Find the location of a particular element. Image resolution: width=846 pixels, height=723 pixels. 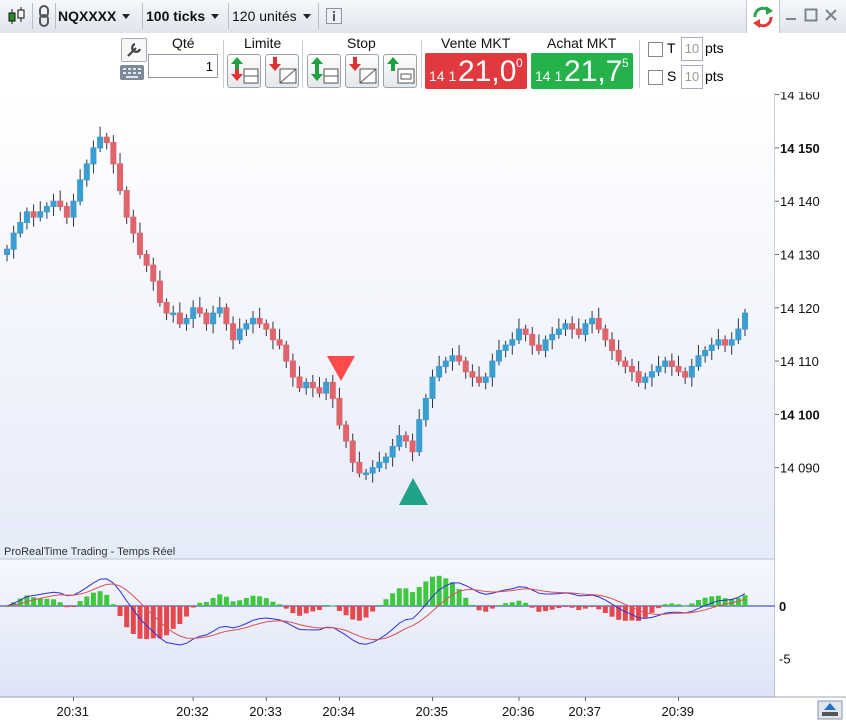

minimize-icon is located at coordinates (791, 15).